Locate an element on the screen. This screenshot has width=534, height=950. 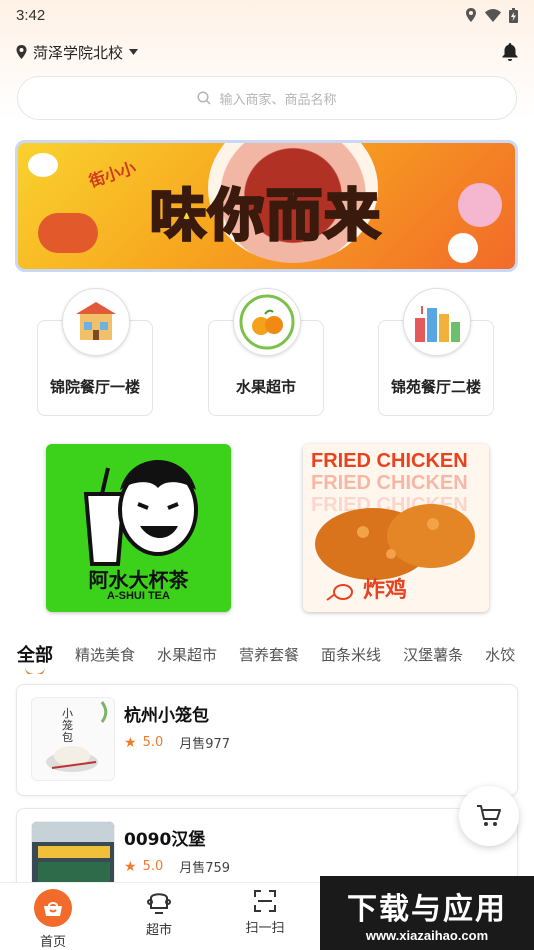
banner-cotton-candy-graphic is located at coordinates (480, 205).